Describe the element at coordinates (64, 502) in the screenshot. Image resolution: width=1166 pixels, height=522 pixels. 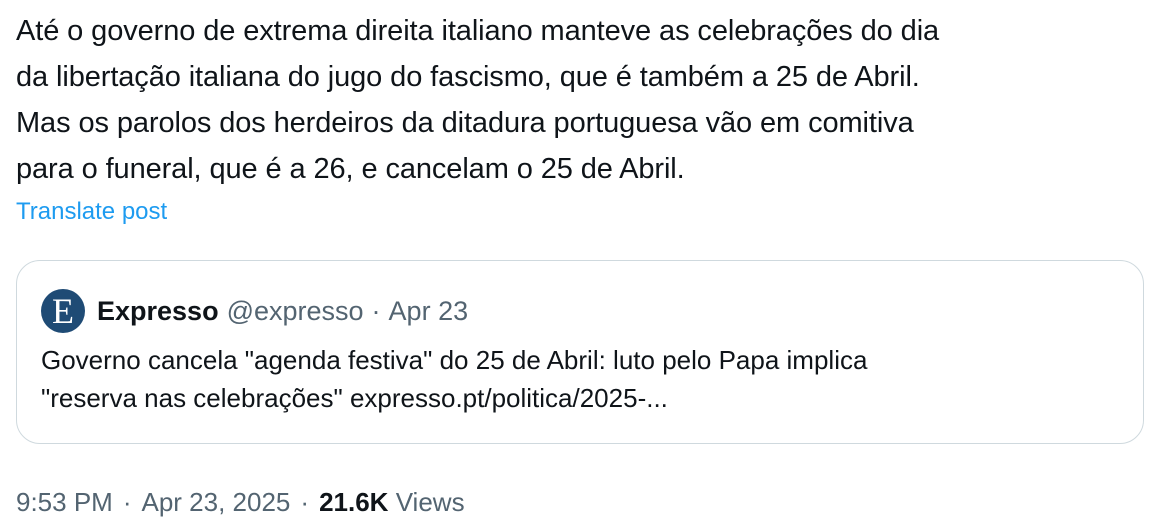
I see `post-time: 9:53 PM` at that location.